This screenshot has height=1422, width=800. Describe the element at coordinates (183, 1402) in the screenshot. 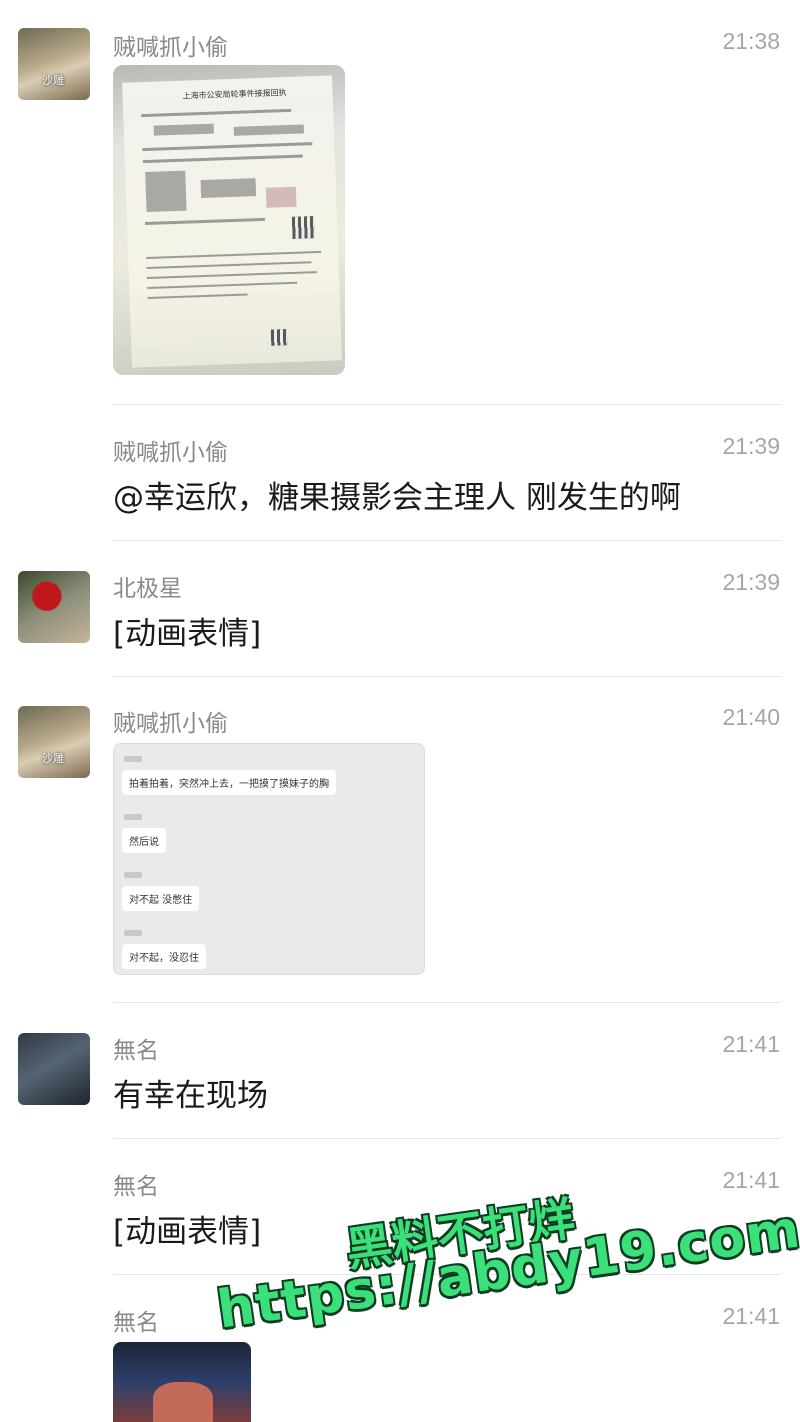

I see `cartoon-figure` at that location.